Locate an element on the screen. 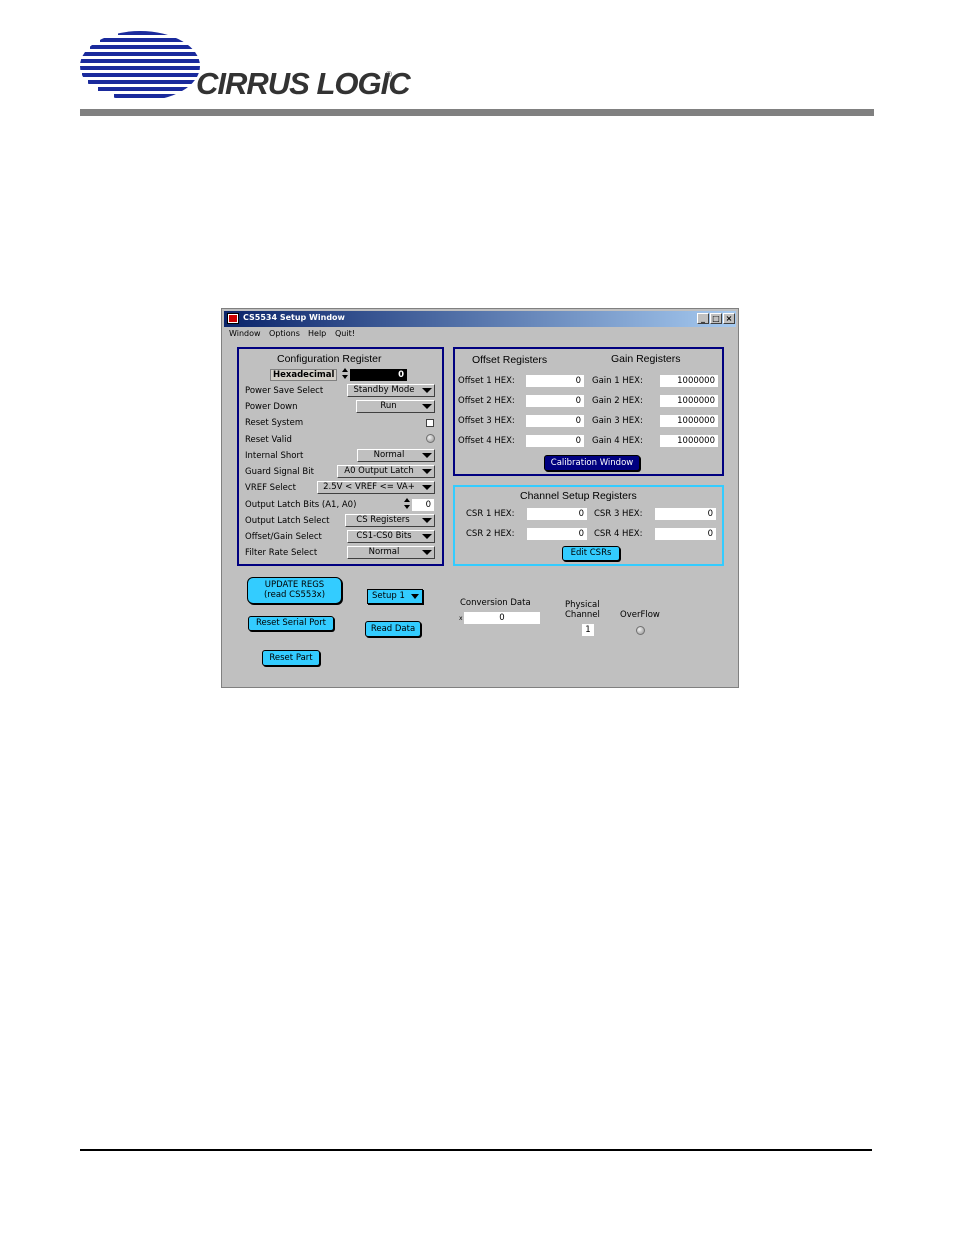 This screenshot has height=1235, width=954. minimize-button: _ is located at coordinates (703, 318).